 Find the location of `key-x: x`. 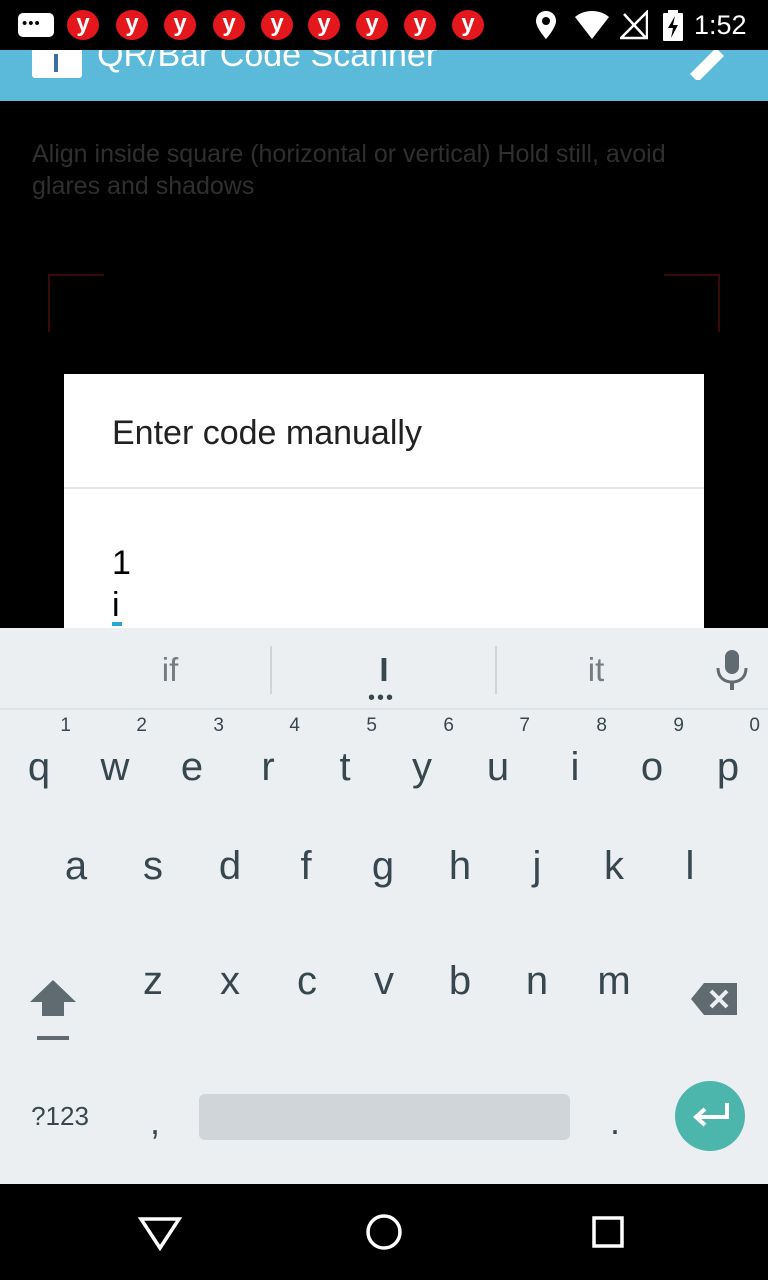

key-x: x is located at coordinates (230, 1001).